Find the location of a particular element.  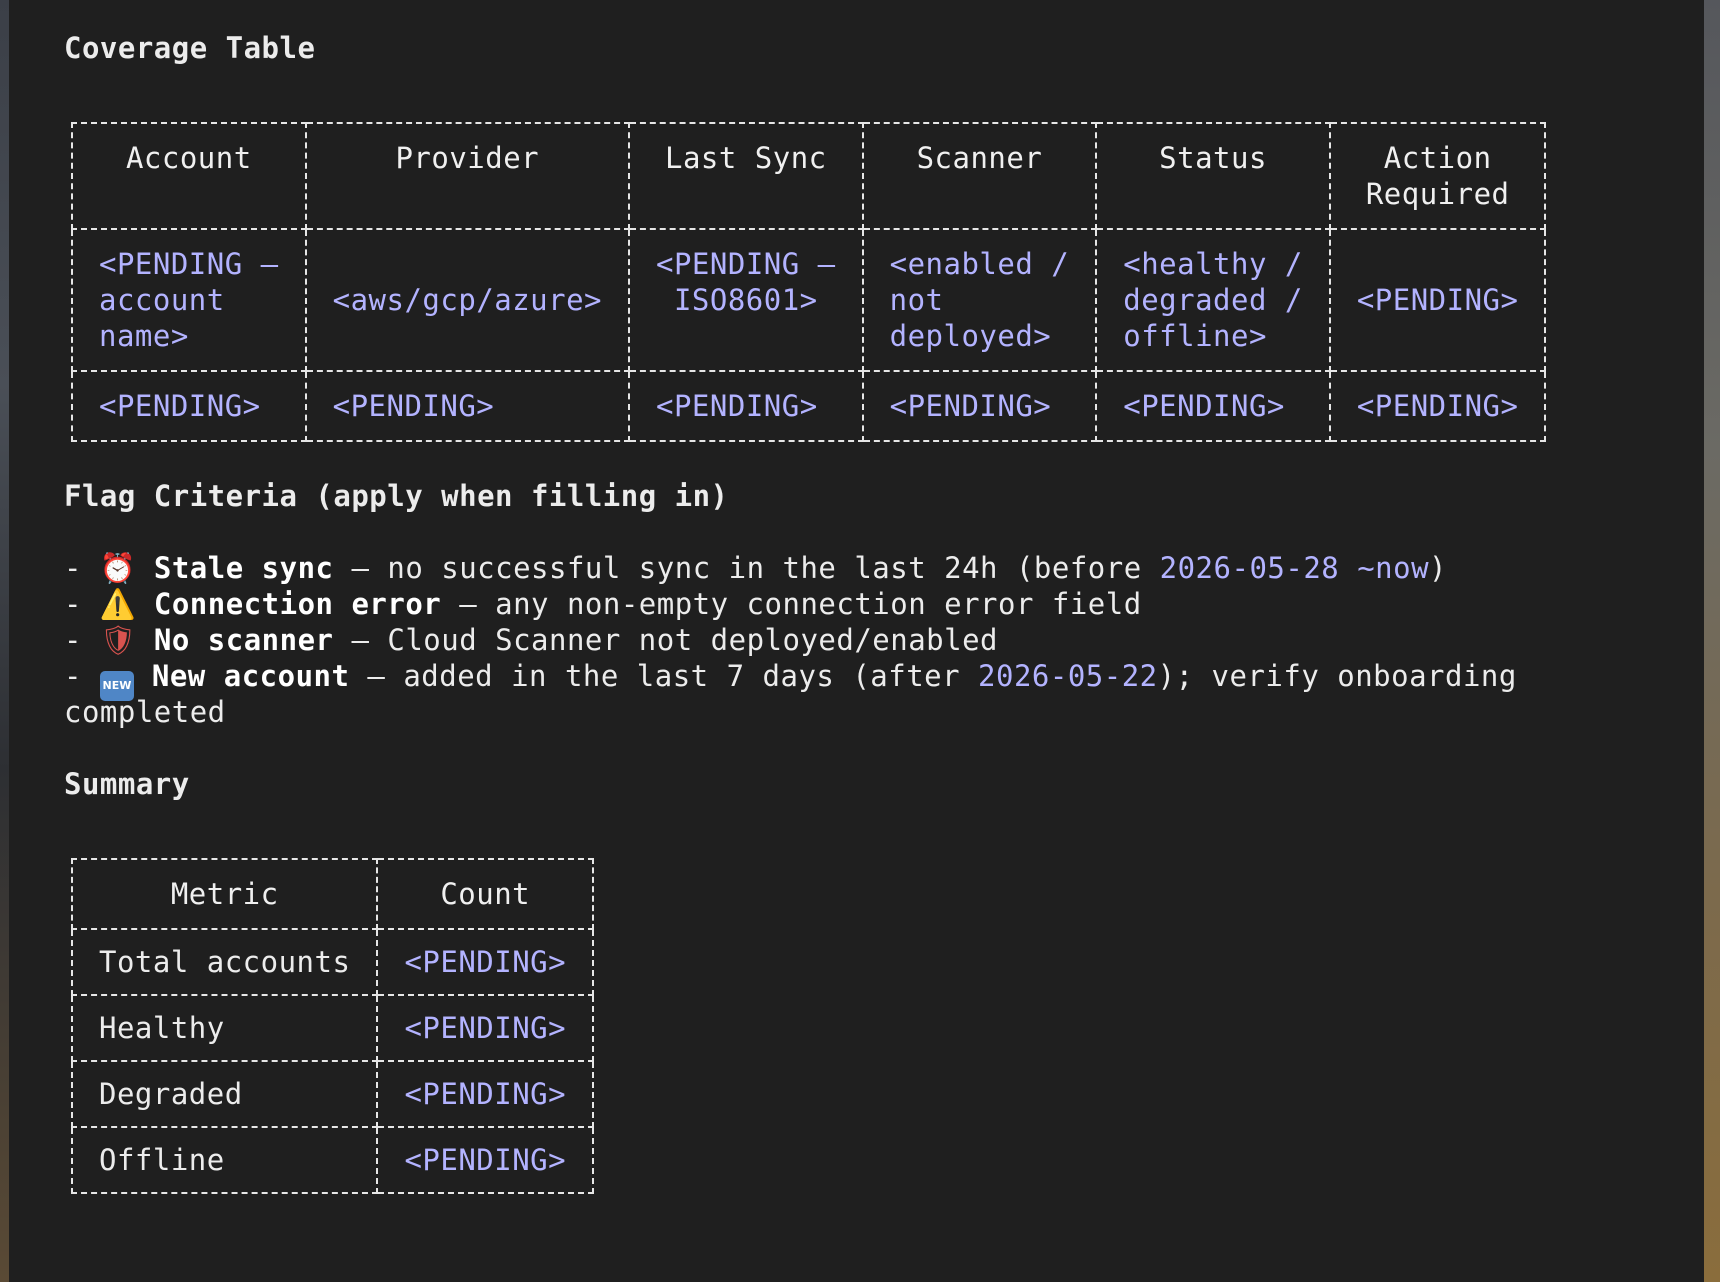

flag-description: — any non-empty connection error field is located at coordinates (791, 604).